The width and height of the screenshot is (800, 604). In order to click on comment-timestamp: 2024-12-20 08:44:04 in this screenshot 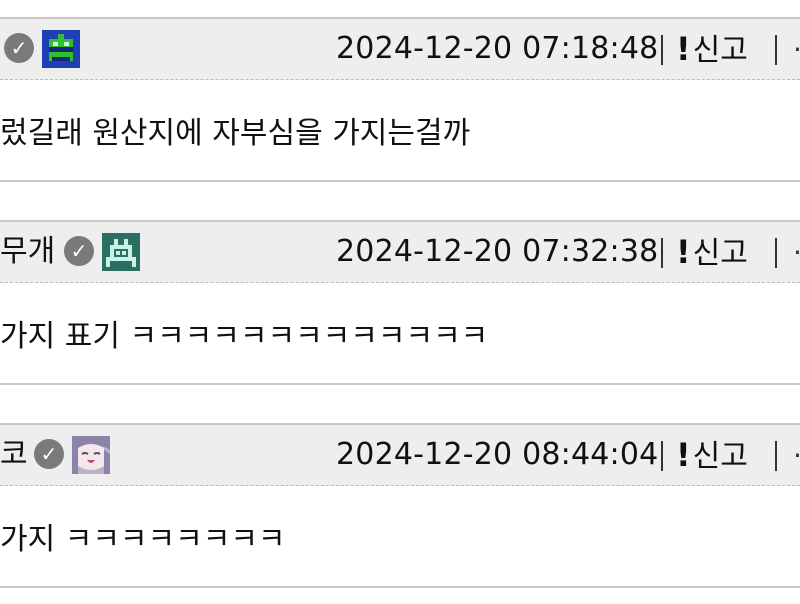, I will do `click(497, 454)`.